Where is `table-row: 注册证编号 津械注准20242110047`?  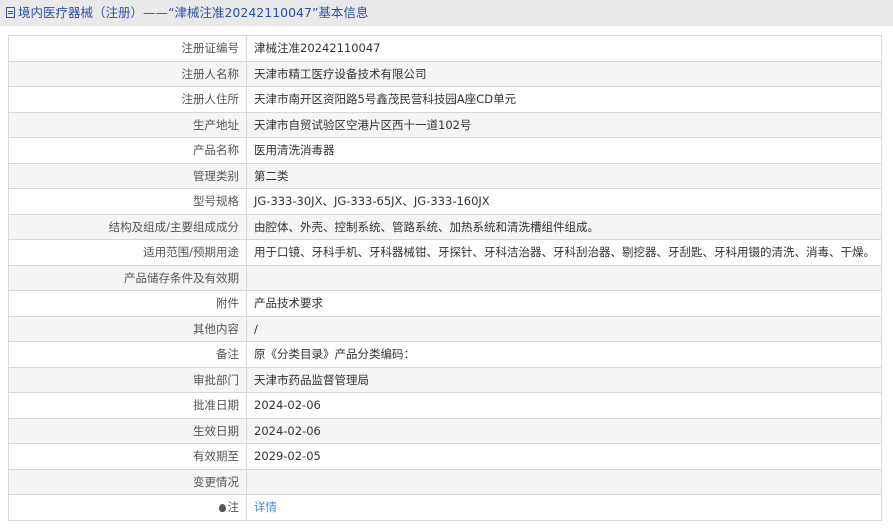
table-row: 注册证编号 津械注准20242110047 is located at coordinates (445, 48).